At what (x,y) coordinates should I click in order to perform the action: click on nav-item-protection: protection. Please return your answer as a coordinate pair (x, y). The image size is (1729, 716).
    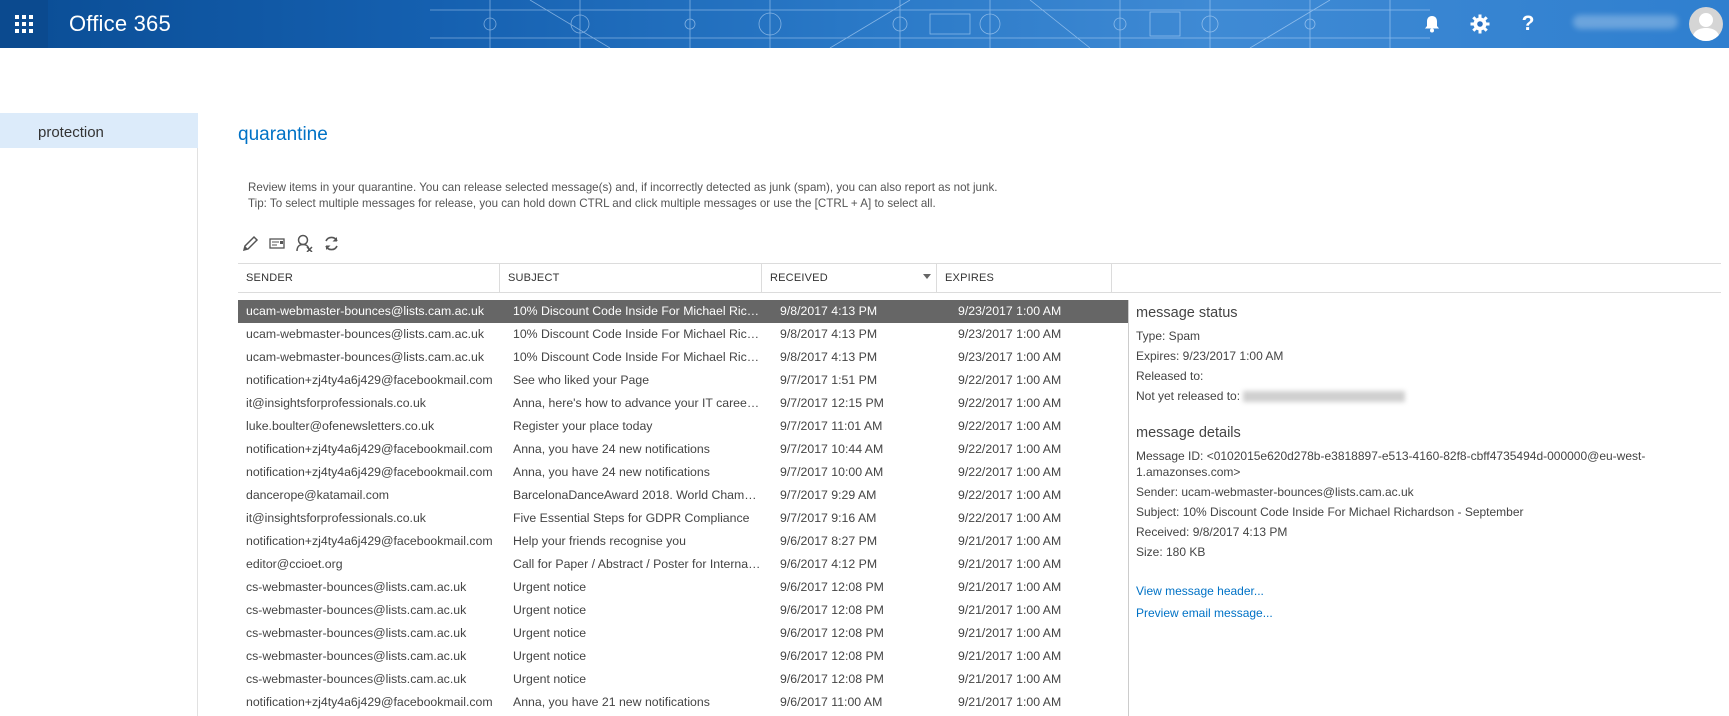
    Looking at the image, I should click on (99, 130).